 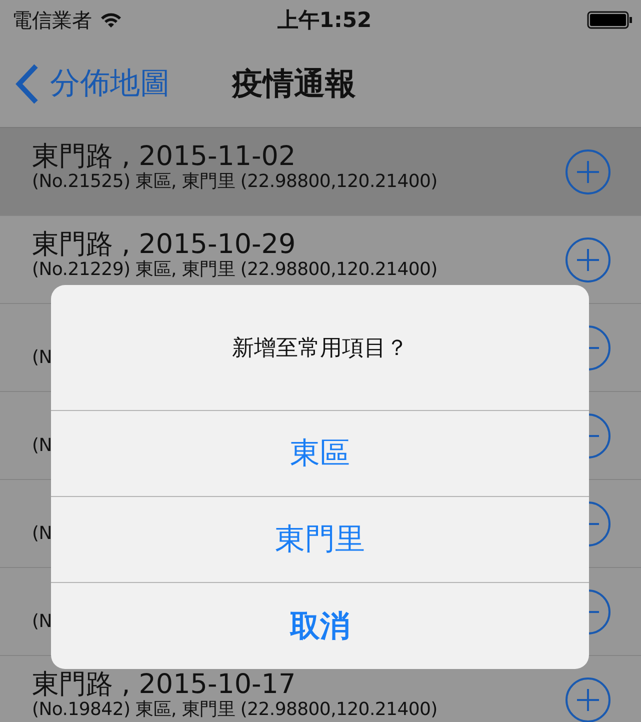 I want to click on row-title: 東門路 , 2015-11-02, so click(x=164, y=157).